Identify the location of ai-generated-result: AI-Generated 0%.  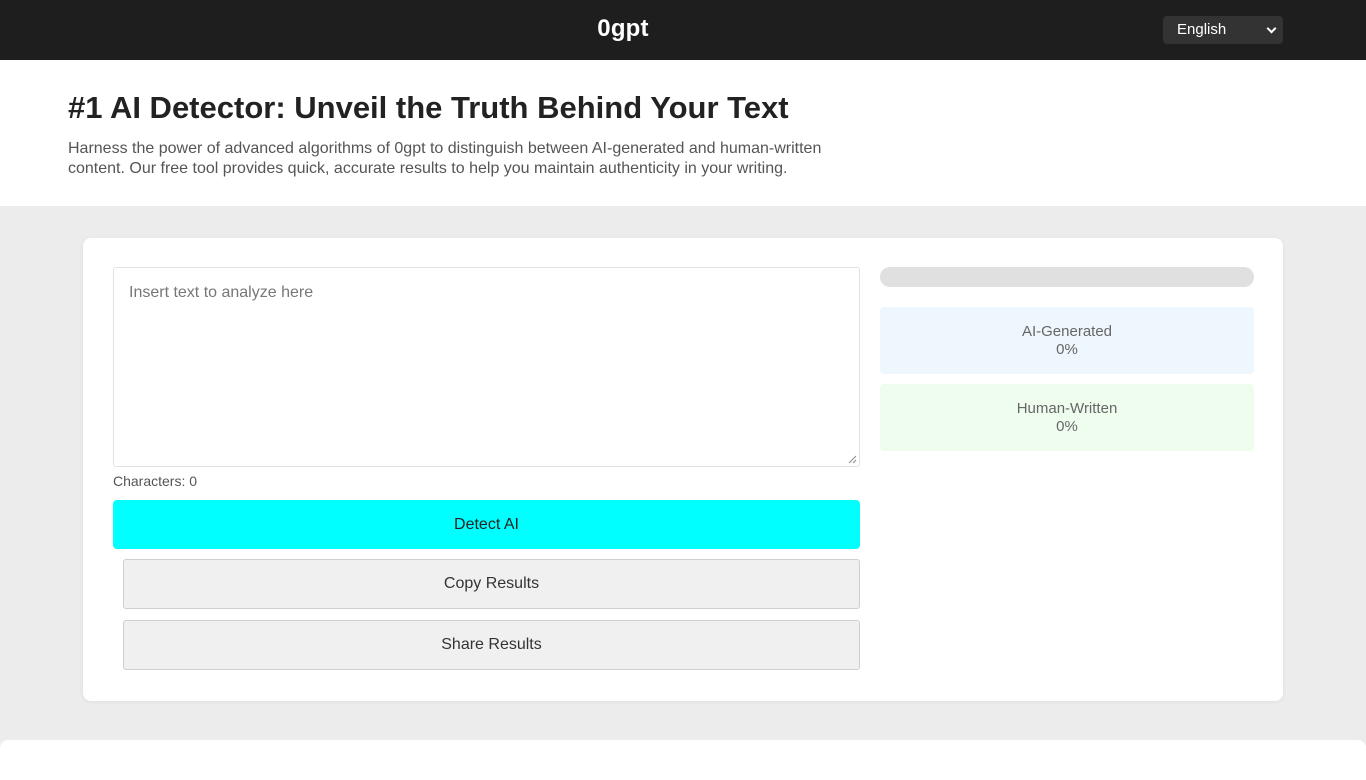
(1067, 340).